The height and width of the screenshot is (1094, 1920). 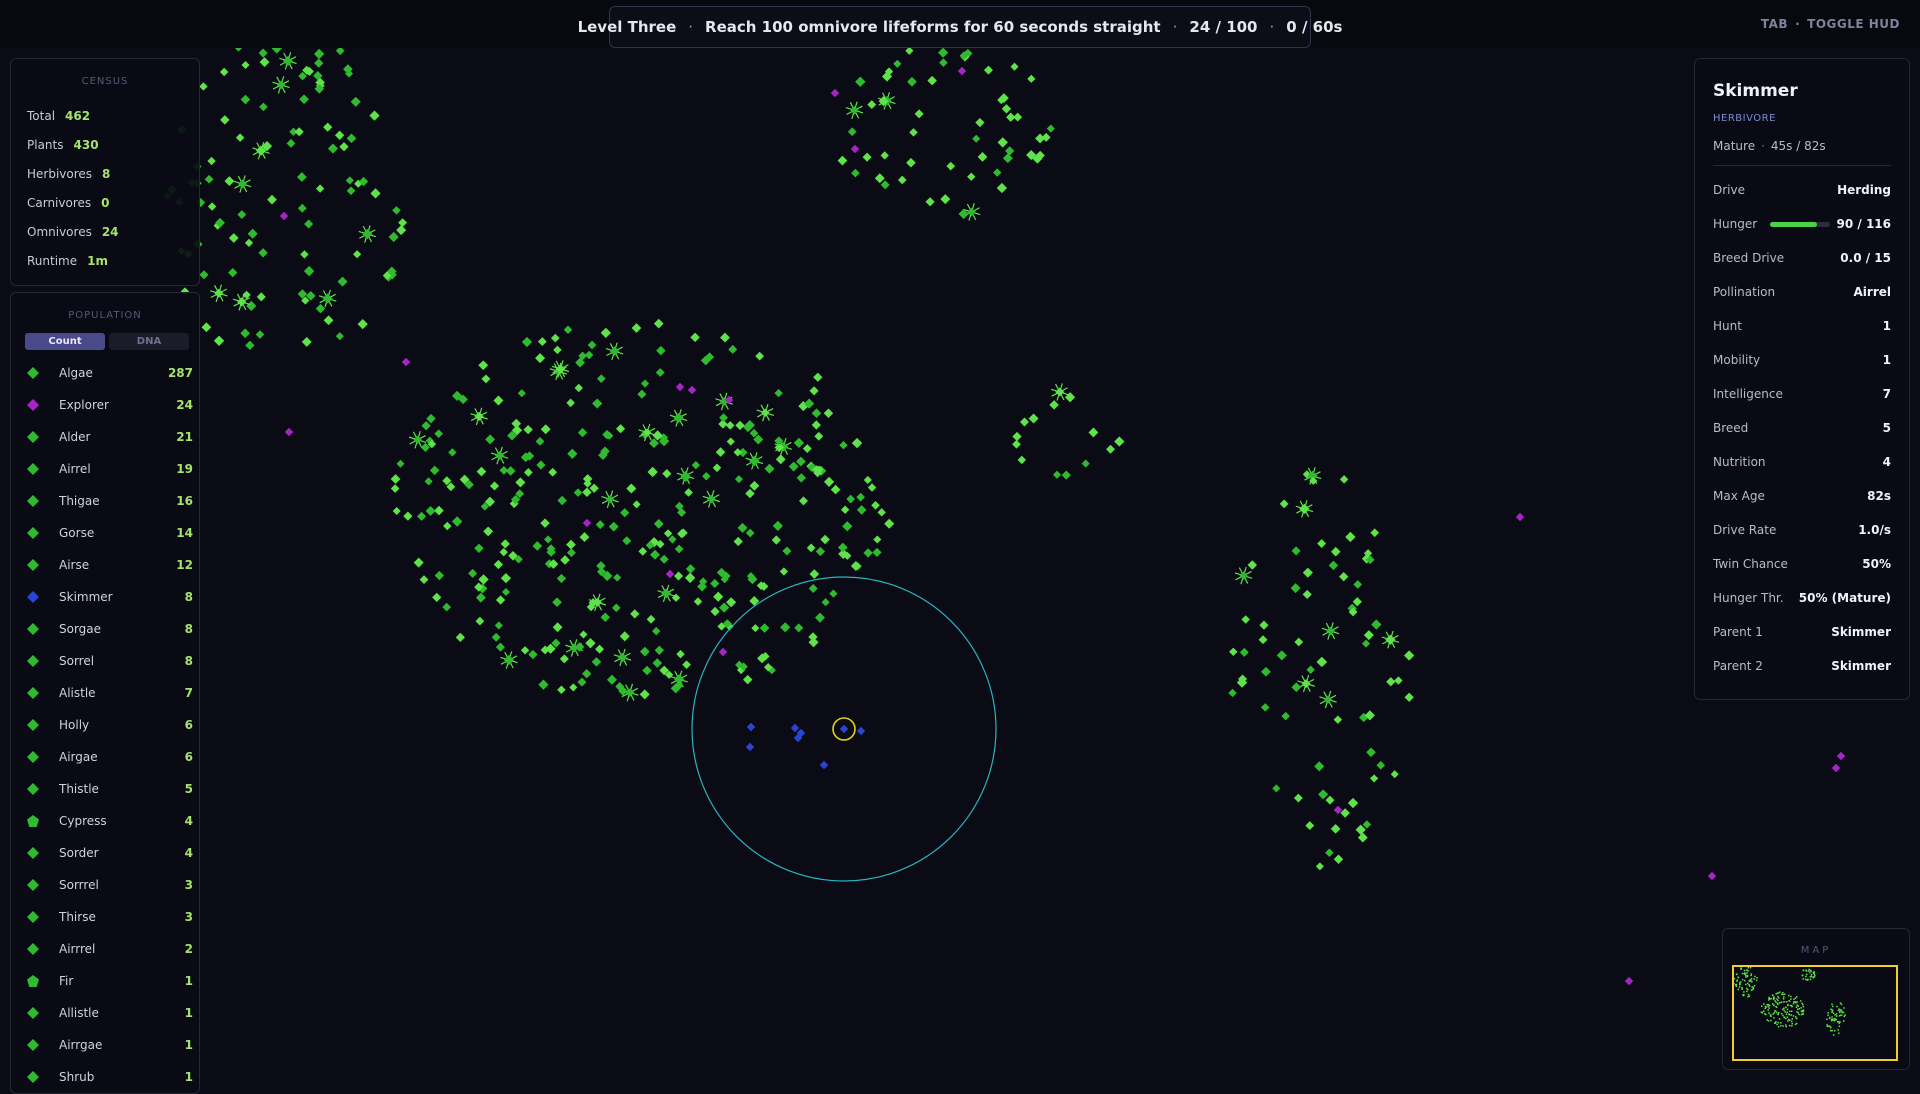 I want to click on herbivore-creature, so click(x=824, y=765).